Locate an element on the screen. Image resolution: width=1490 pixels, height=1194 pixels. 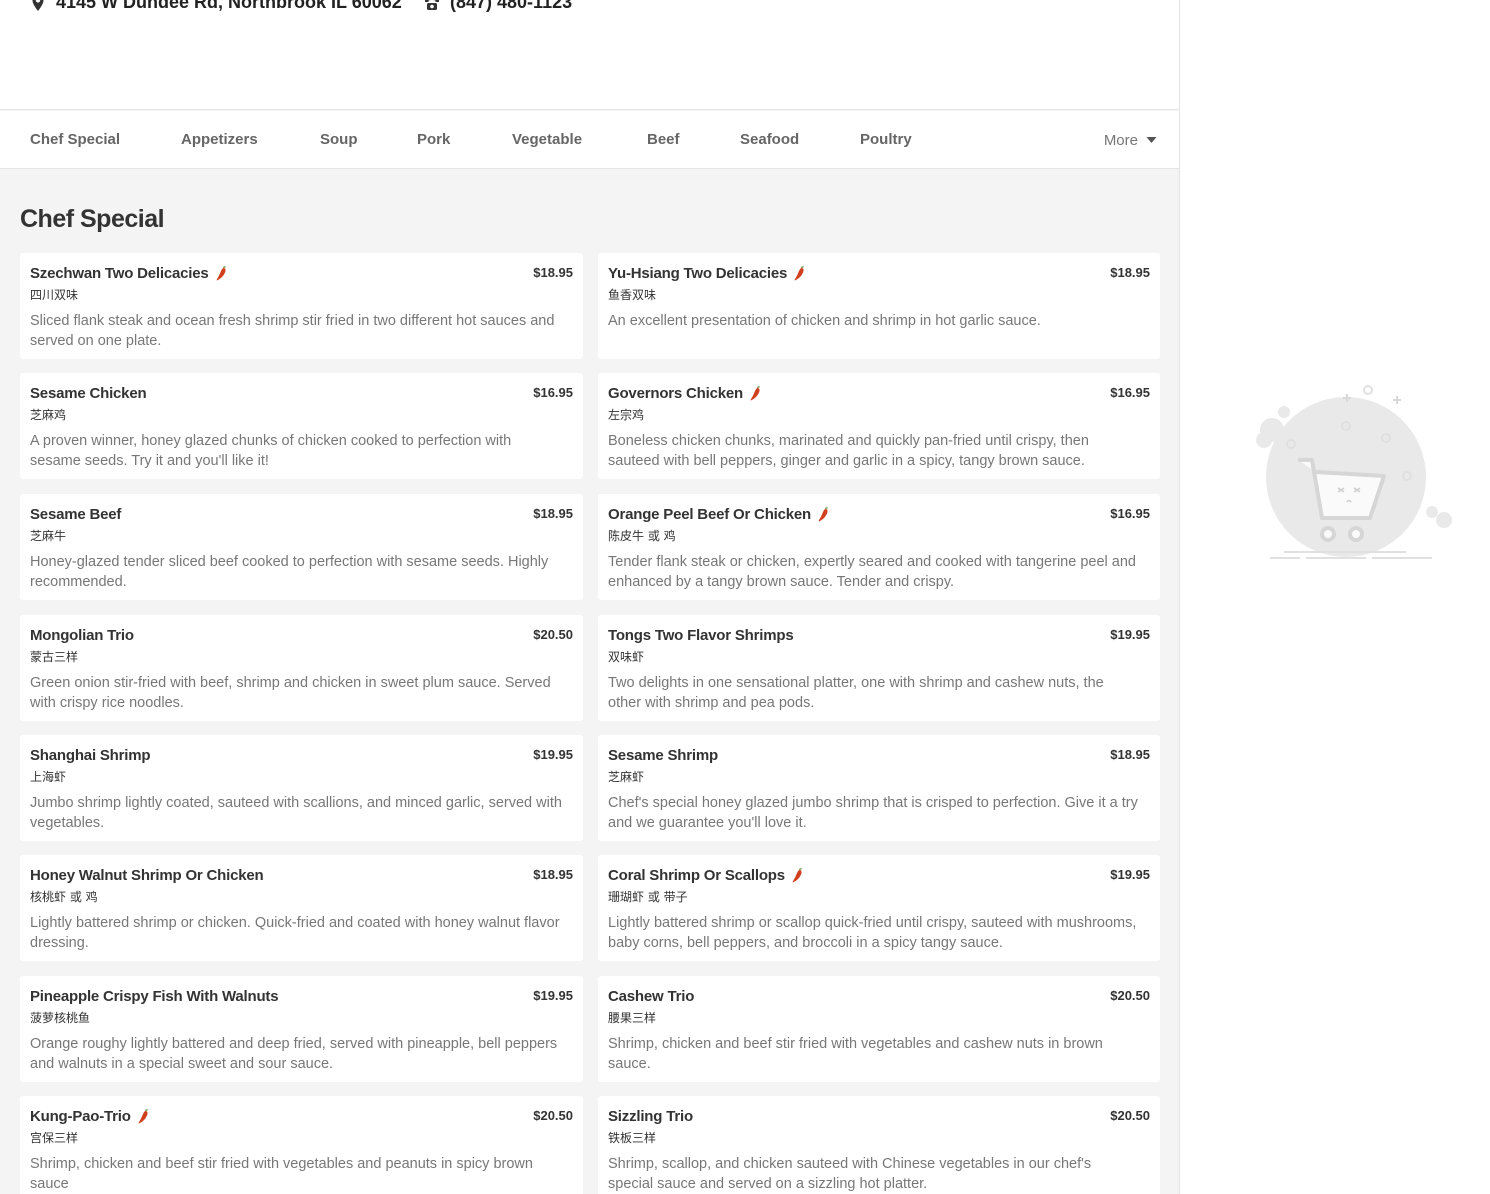
menu-item-name-row: Pineapple Crispy Fish With Walnuts is located at coordinates (301, 996).